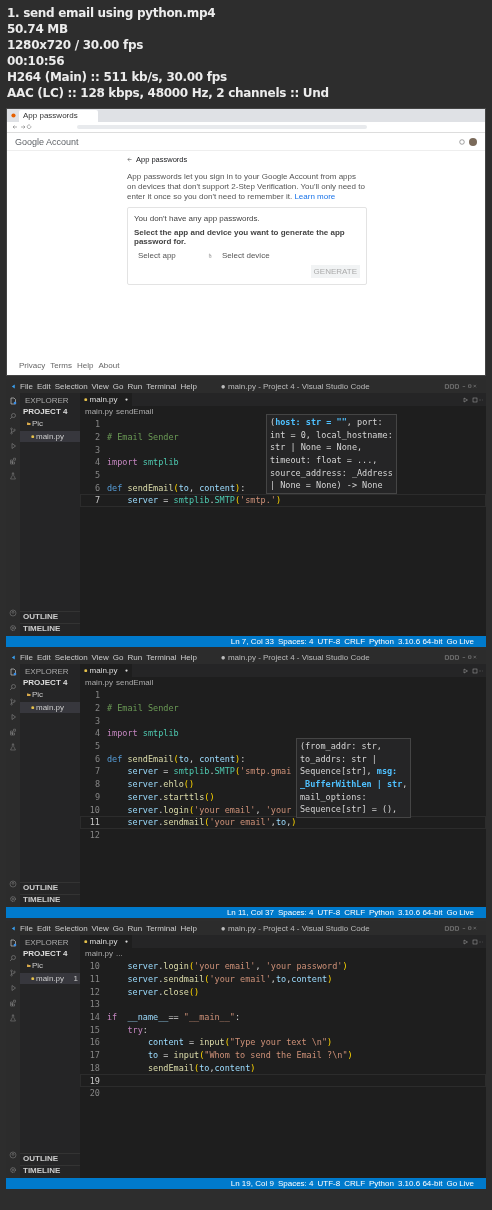 This screenshot has width=492, height=1210. What do you see at coordinates (473, 141) in the screenshot?
I see `avatar-icon` at bounding box center [473, 141].